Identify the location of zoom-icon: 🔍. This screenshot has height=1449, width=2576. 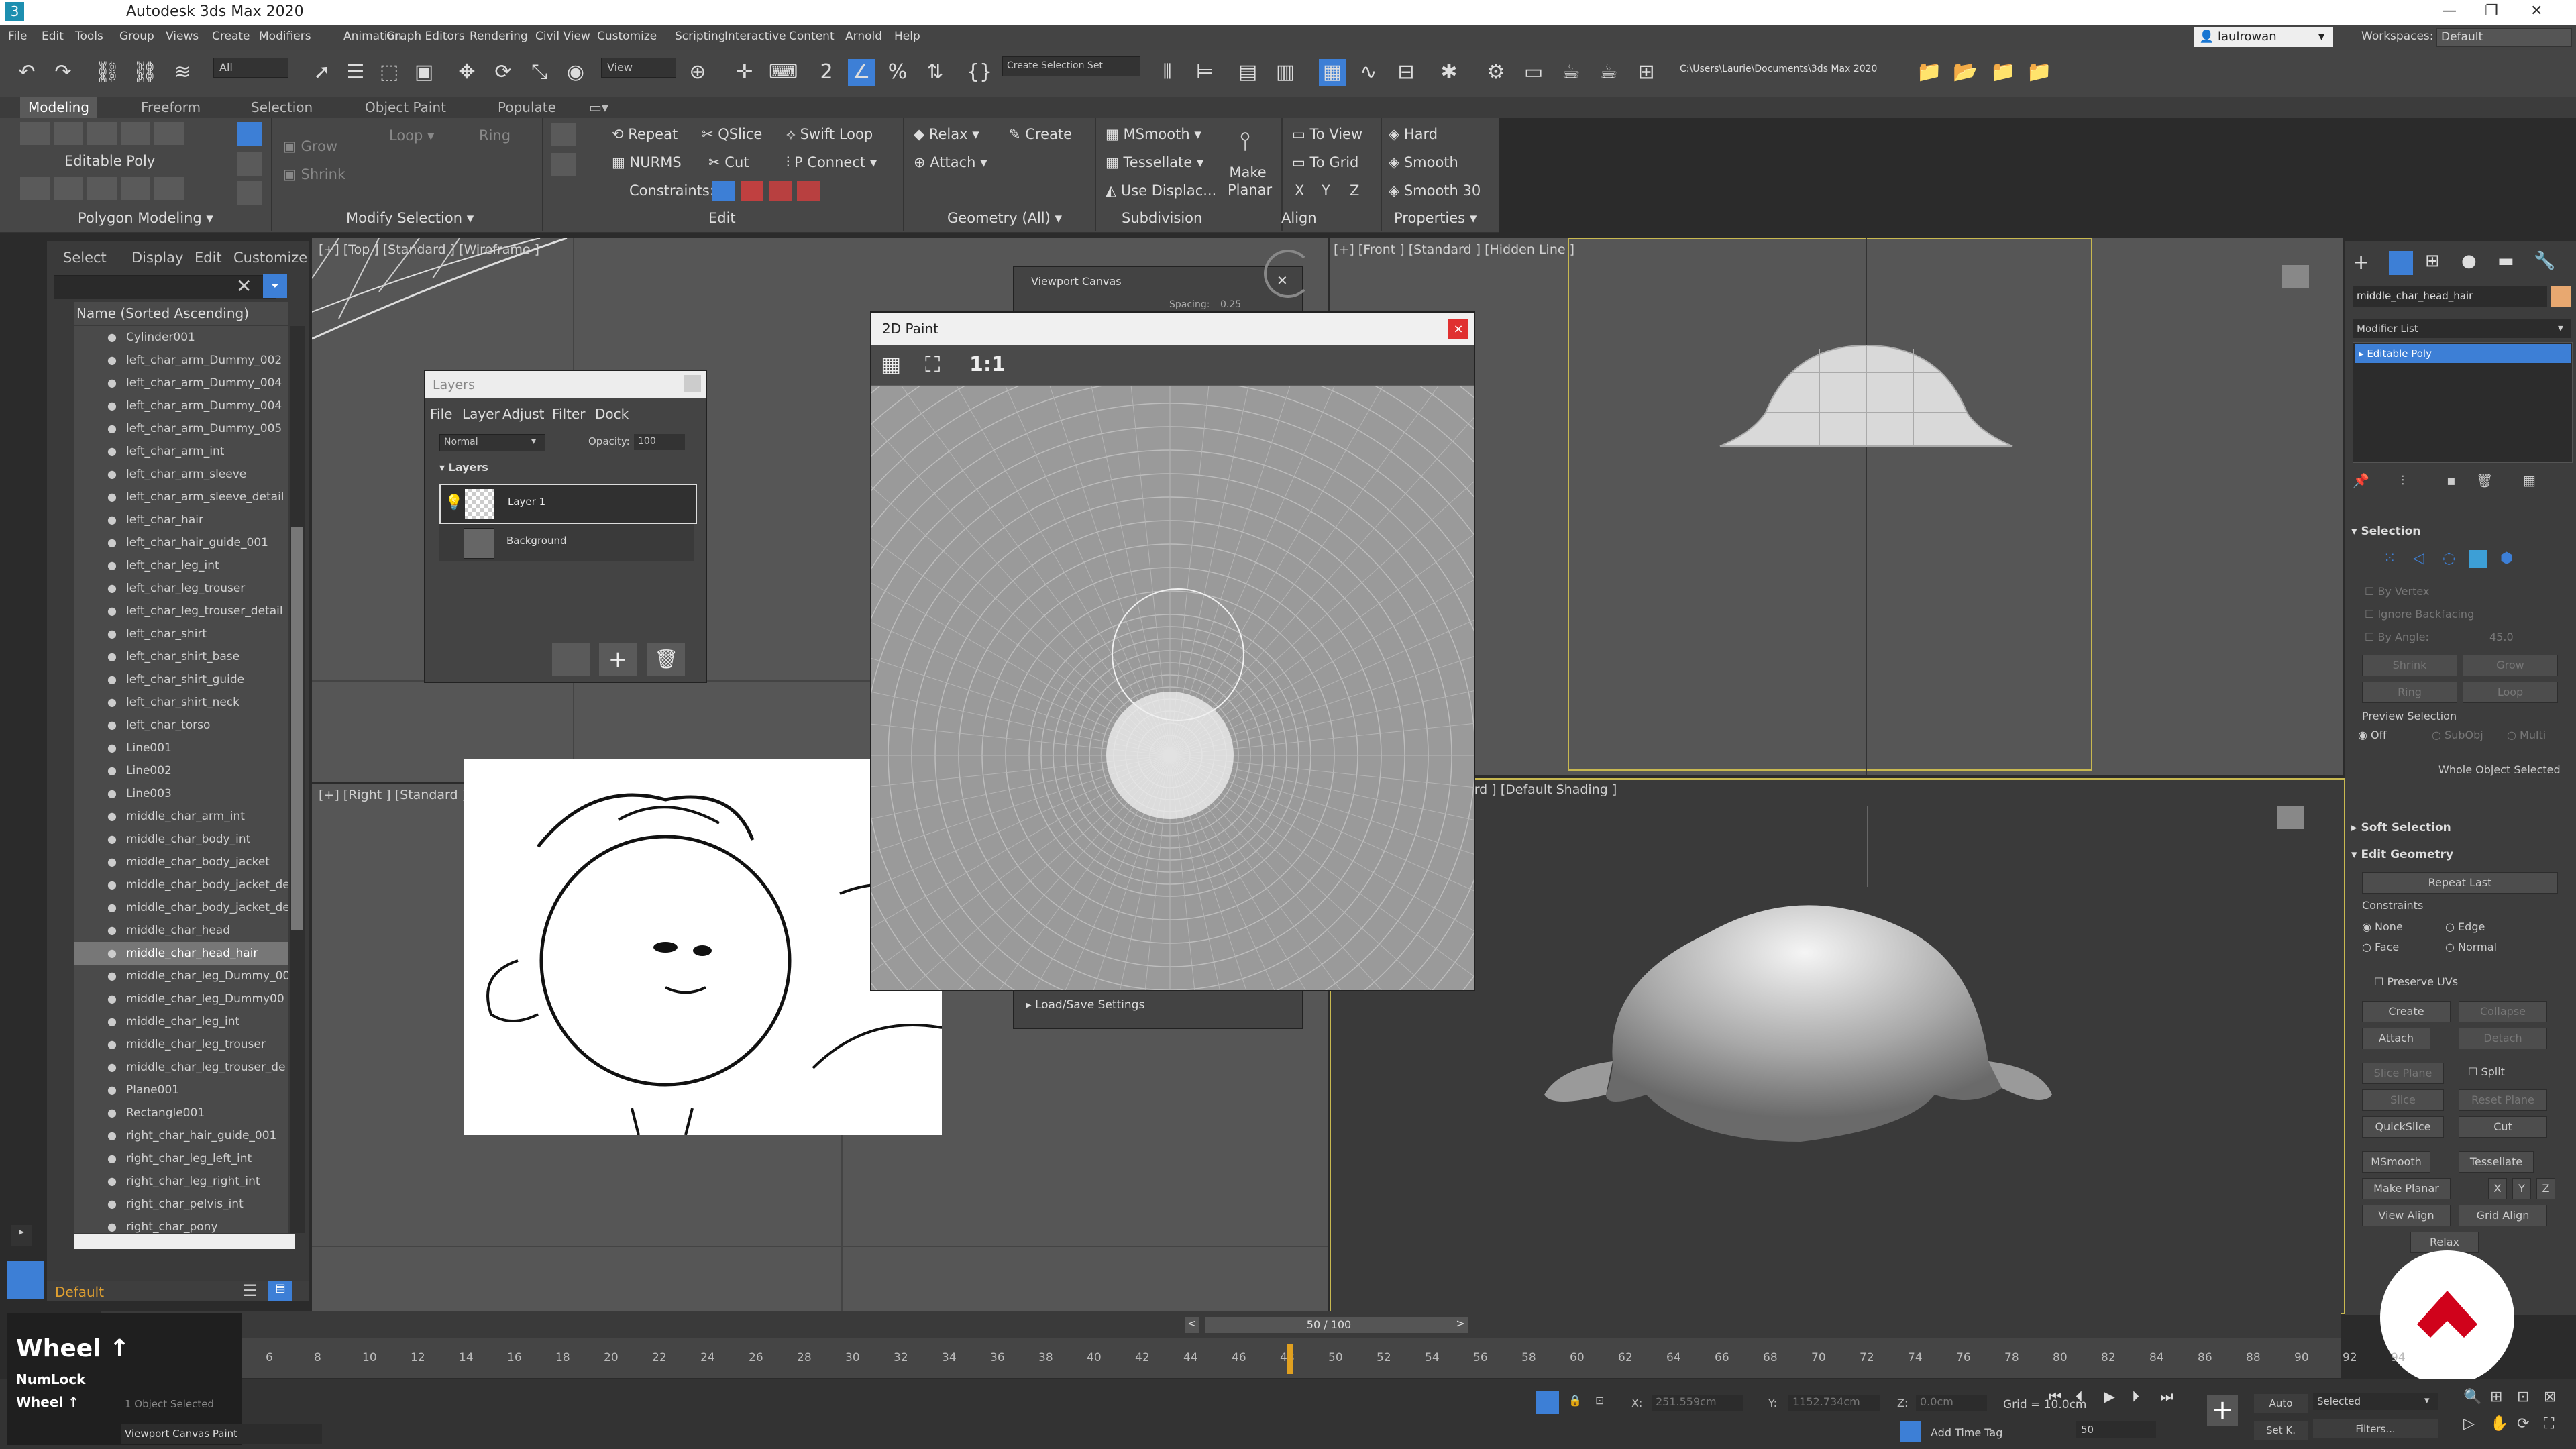
(2472, 1397).